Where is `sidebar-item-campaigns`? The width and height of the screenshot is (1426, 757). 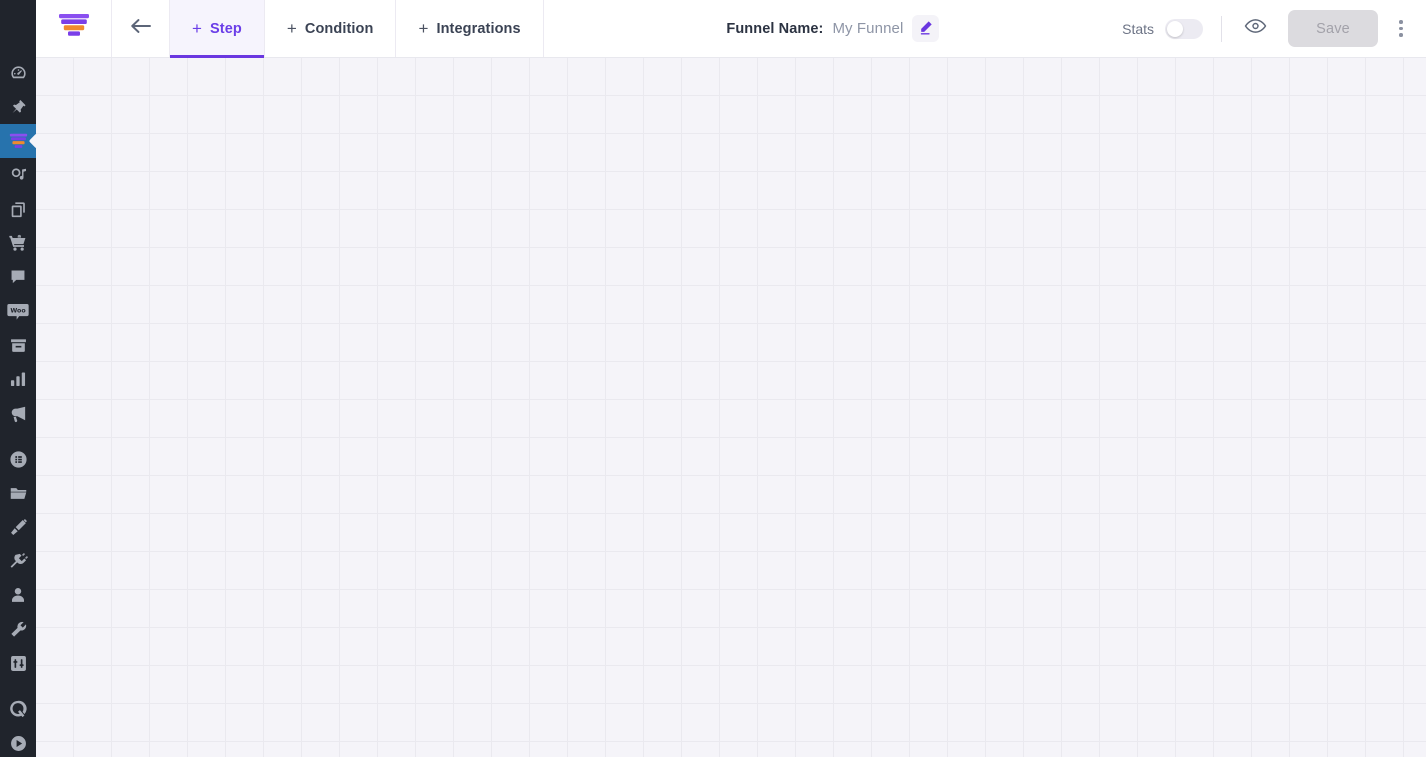 sidebar-item-campaigns is located at coordinates (18, 413).